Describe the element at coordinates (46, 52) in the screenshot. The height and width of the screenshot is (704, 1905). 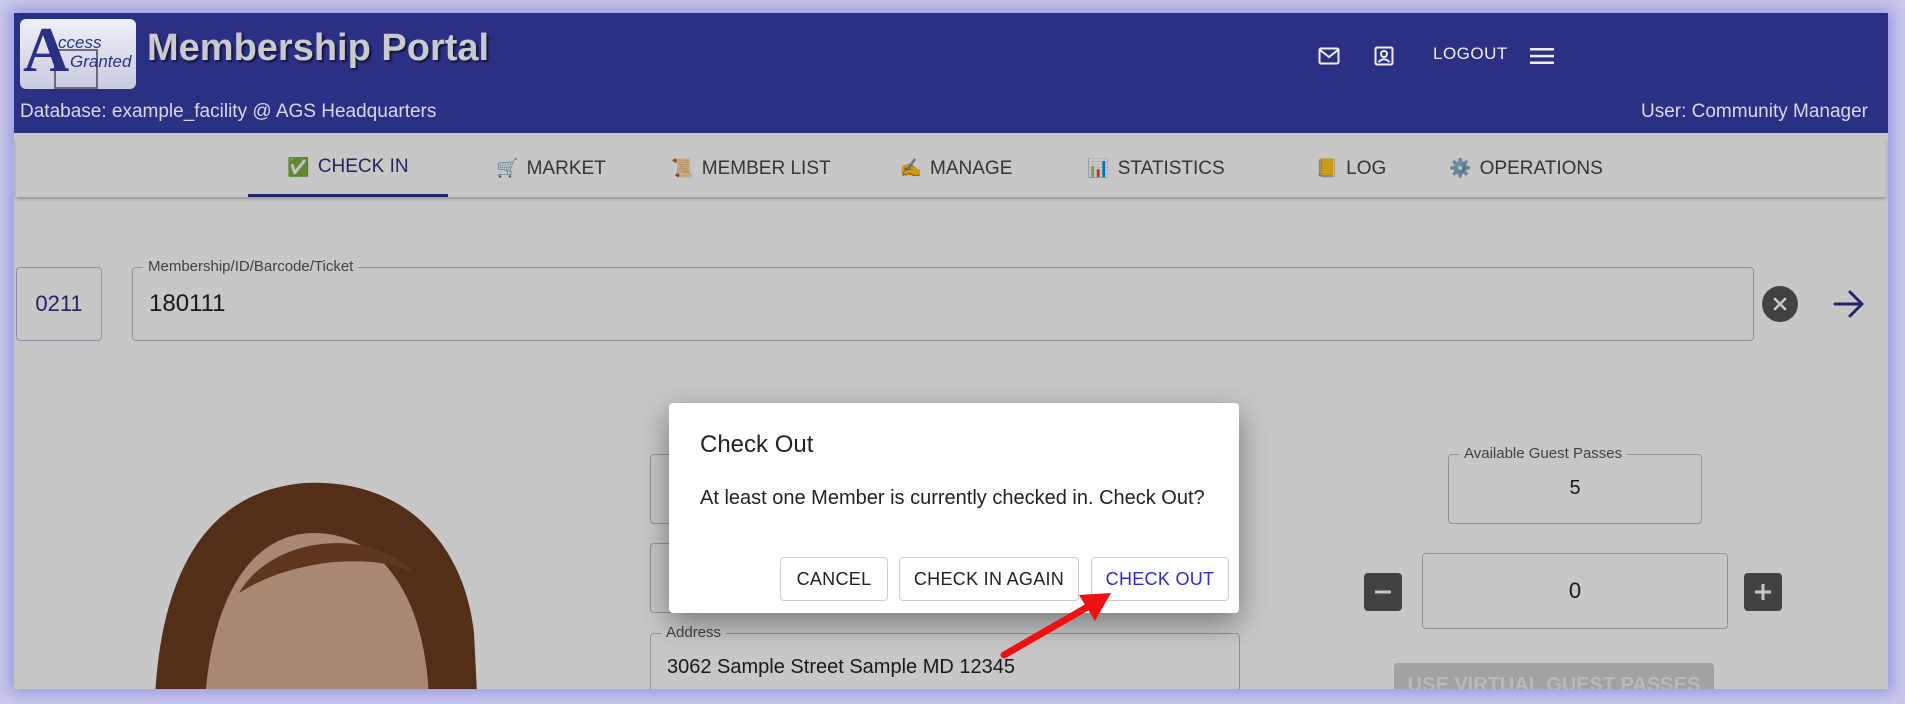
I see `logo-letter: A` at that location.